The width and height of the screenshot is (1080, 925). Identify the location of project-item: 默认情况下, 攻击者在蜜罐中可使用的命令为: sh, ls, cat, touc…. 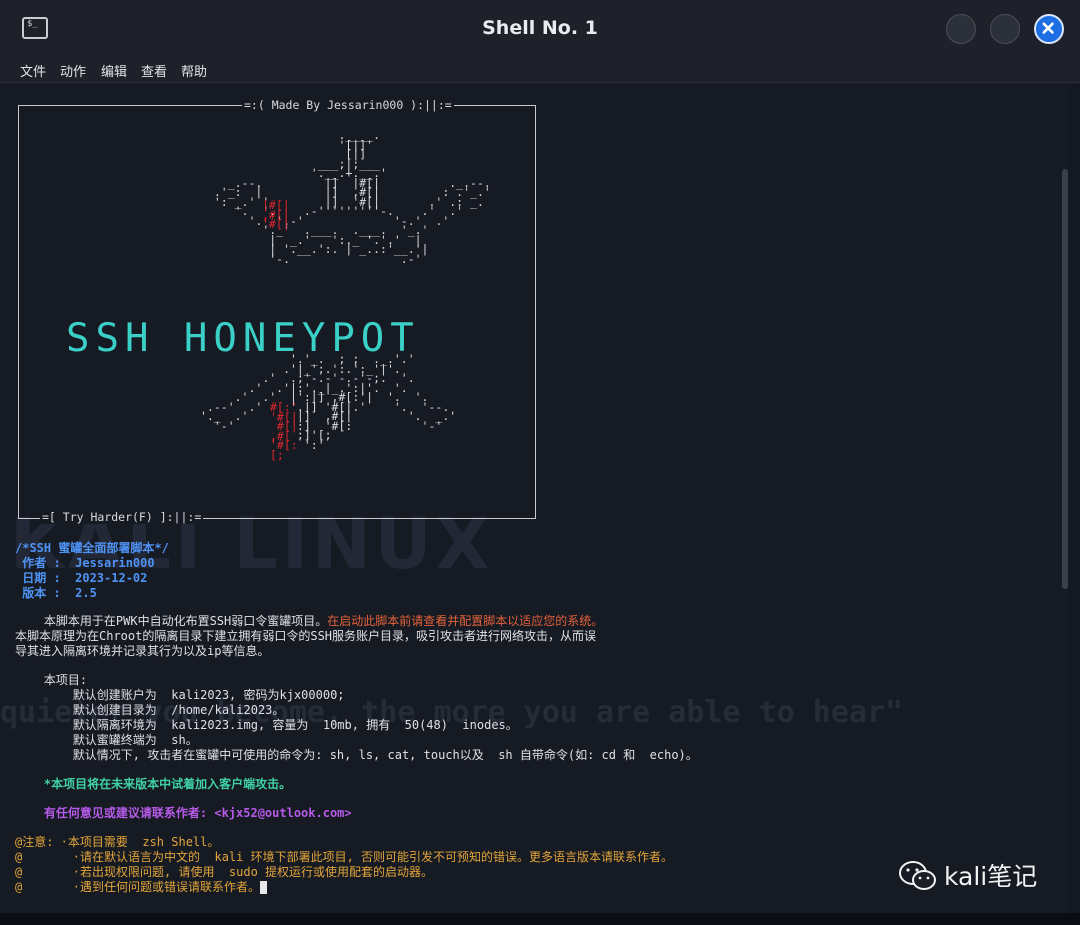
(356, 755).